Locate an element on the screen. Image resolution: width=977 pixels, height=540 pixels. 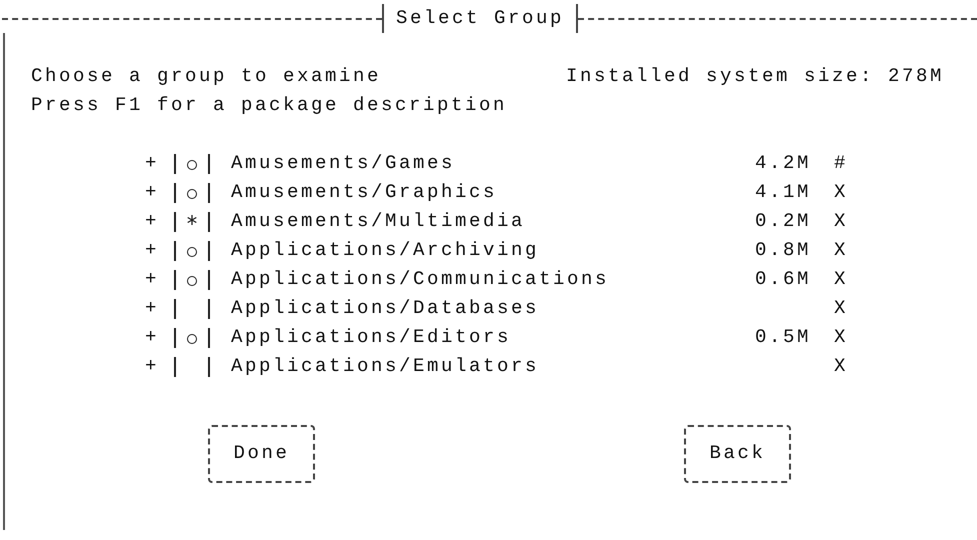
group-status: # is located at coordinates (841, 163).